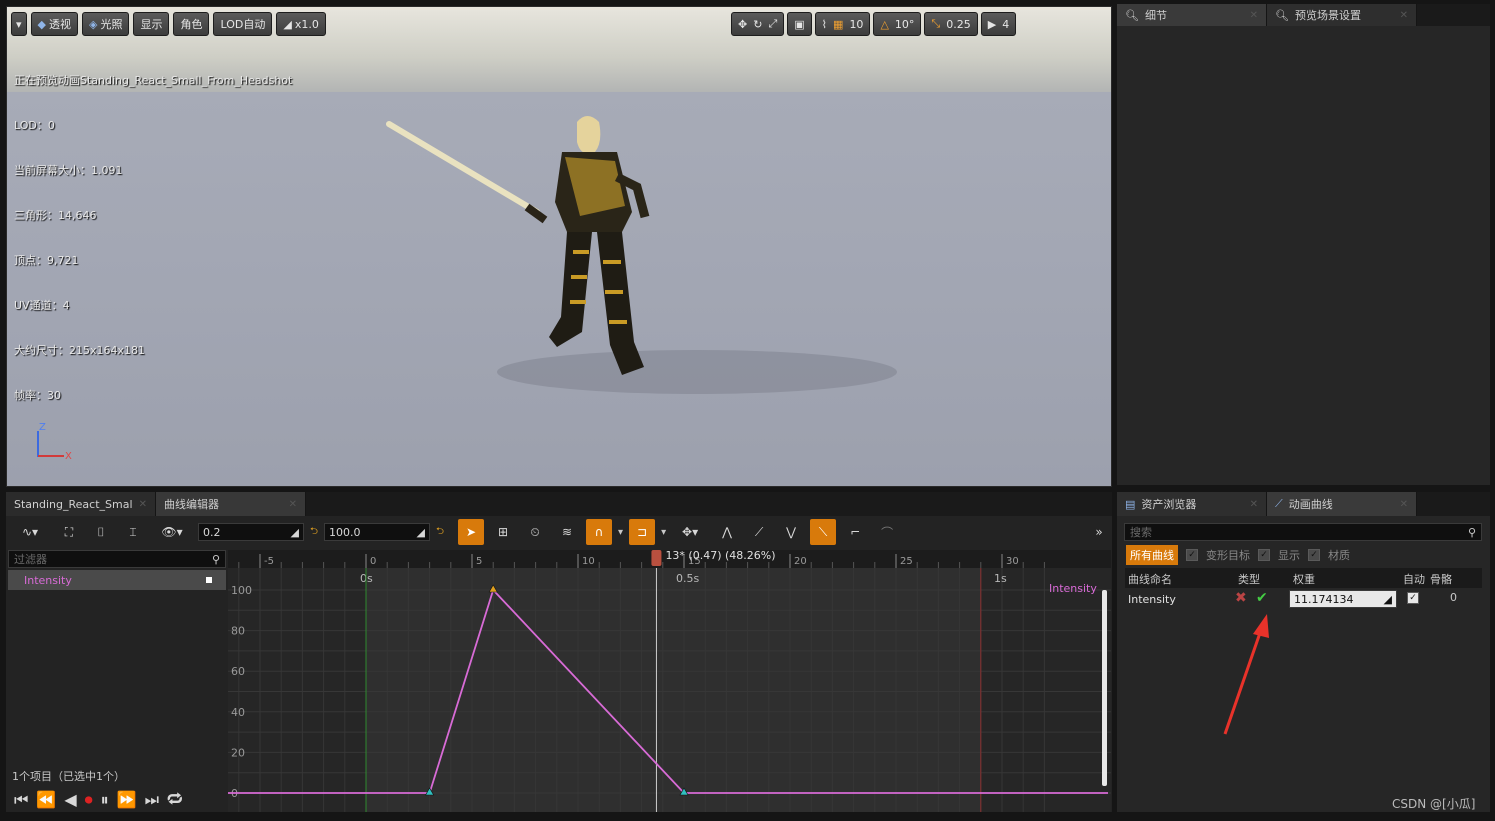  I want to click on col-type: 类型, so click(1249, 579).